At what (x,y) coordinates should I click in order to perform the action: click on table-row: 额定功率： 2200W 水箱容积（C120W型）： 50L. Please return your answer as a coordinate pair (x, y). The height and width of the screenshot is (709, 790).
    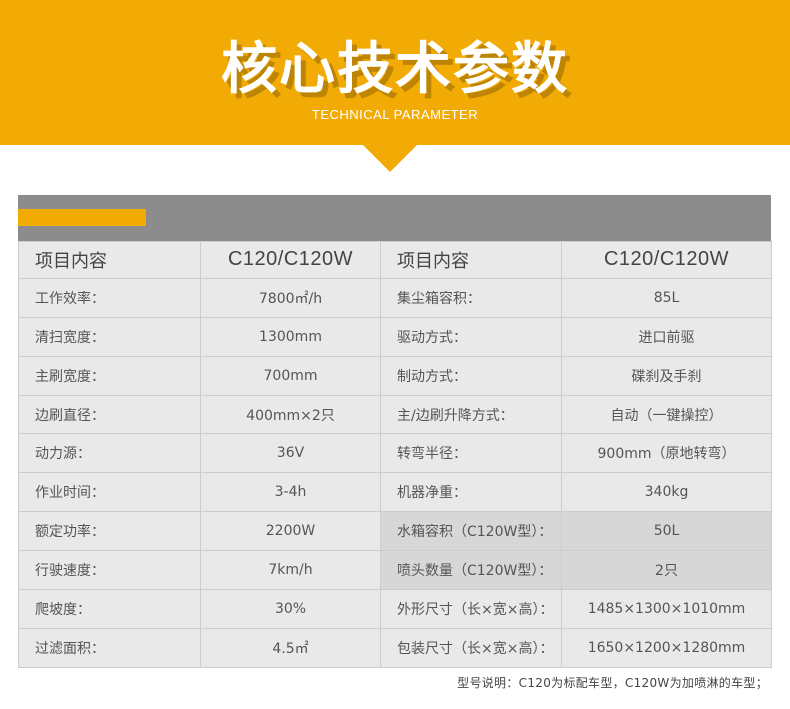
    Looking at the image, I should click on (395, 531).